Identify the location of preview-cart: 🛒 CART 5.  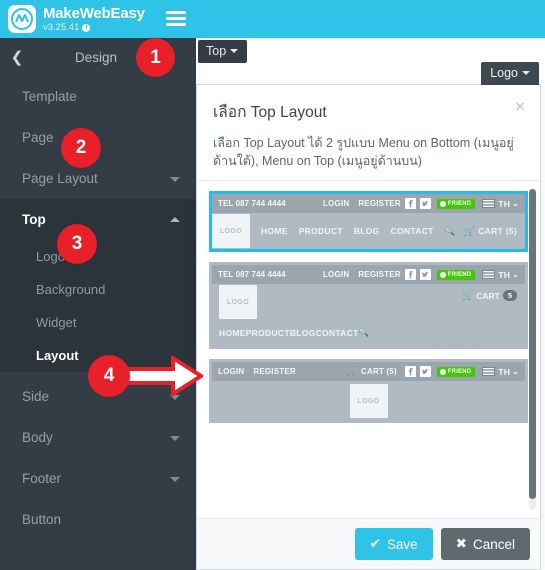
(489, 296).